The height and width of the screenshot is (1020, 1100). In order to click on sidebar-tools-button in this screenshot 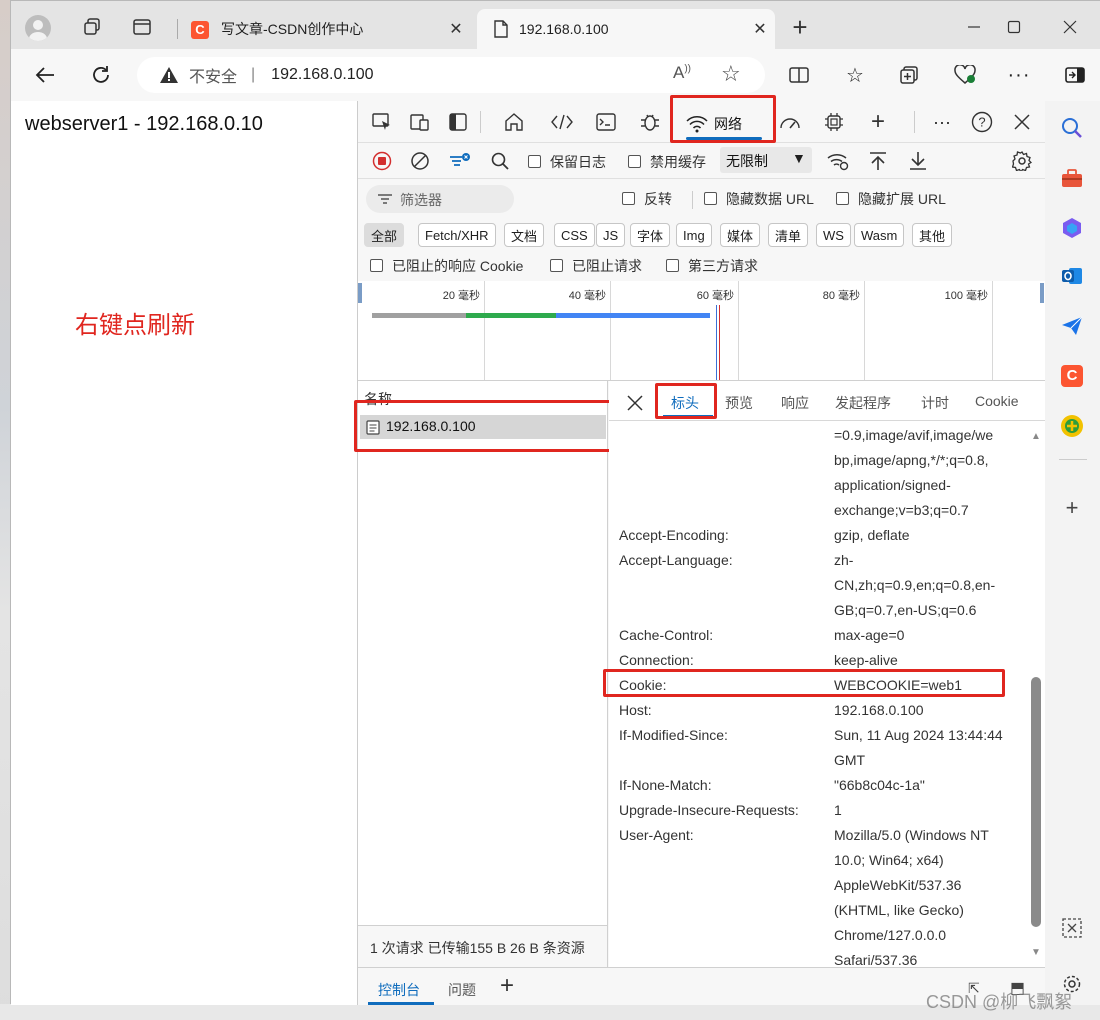, I will do `click(1072, 178)`.